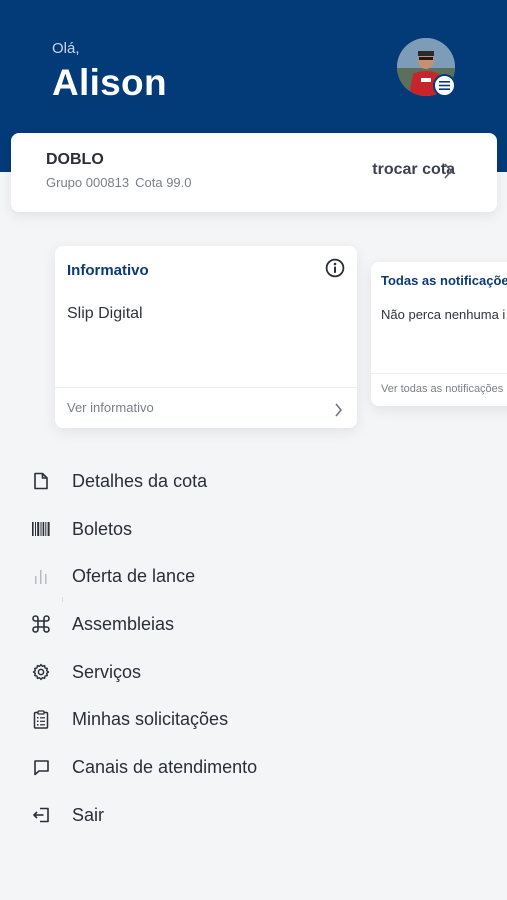 This screenshot has height=900, width=507. What do you see at coordinates (41, 481) in the screenshot?
I see `document-icon` at bounding box center [41, 481].